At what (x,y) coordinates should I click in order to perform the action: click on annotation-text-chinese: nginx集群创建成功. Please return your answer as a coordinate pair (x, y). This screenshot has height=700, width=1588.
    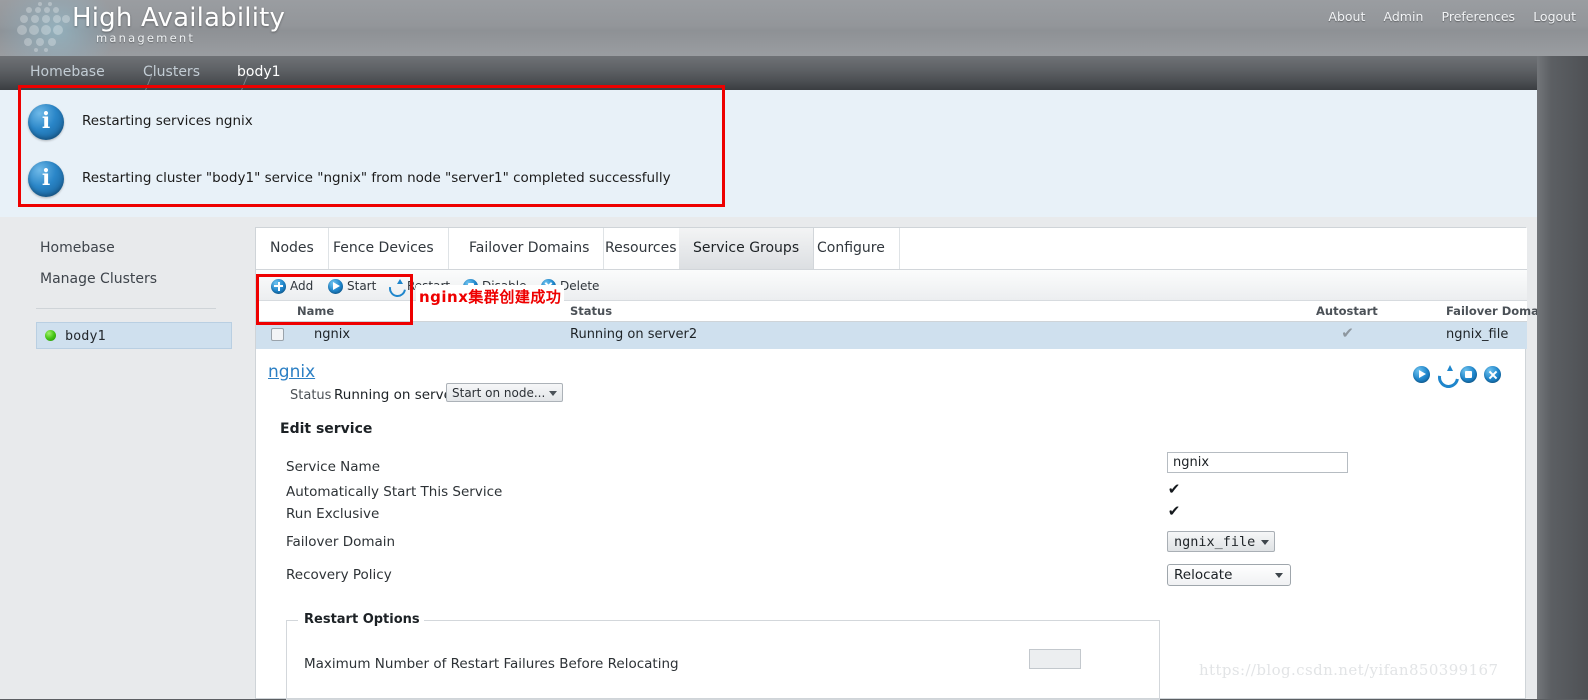
    Looking at the image, I should click on (490, 296).